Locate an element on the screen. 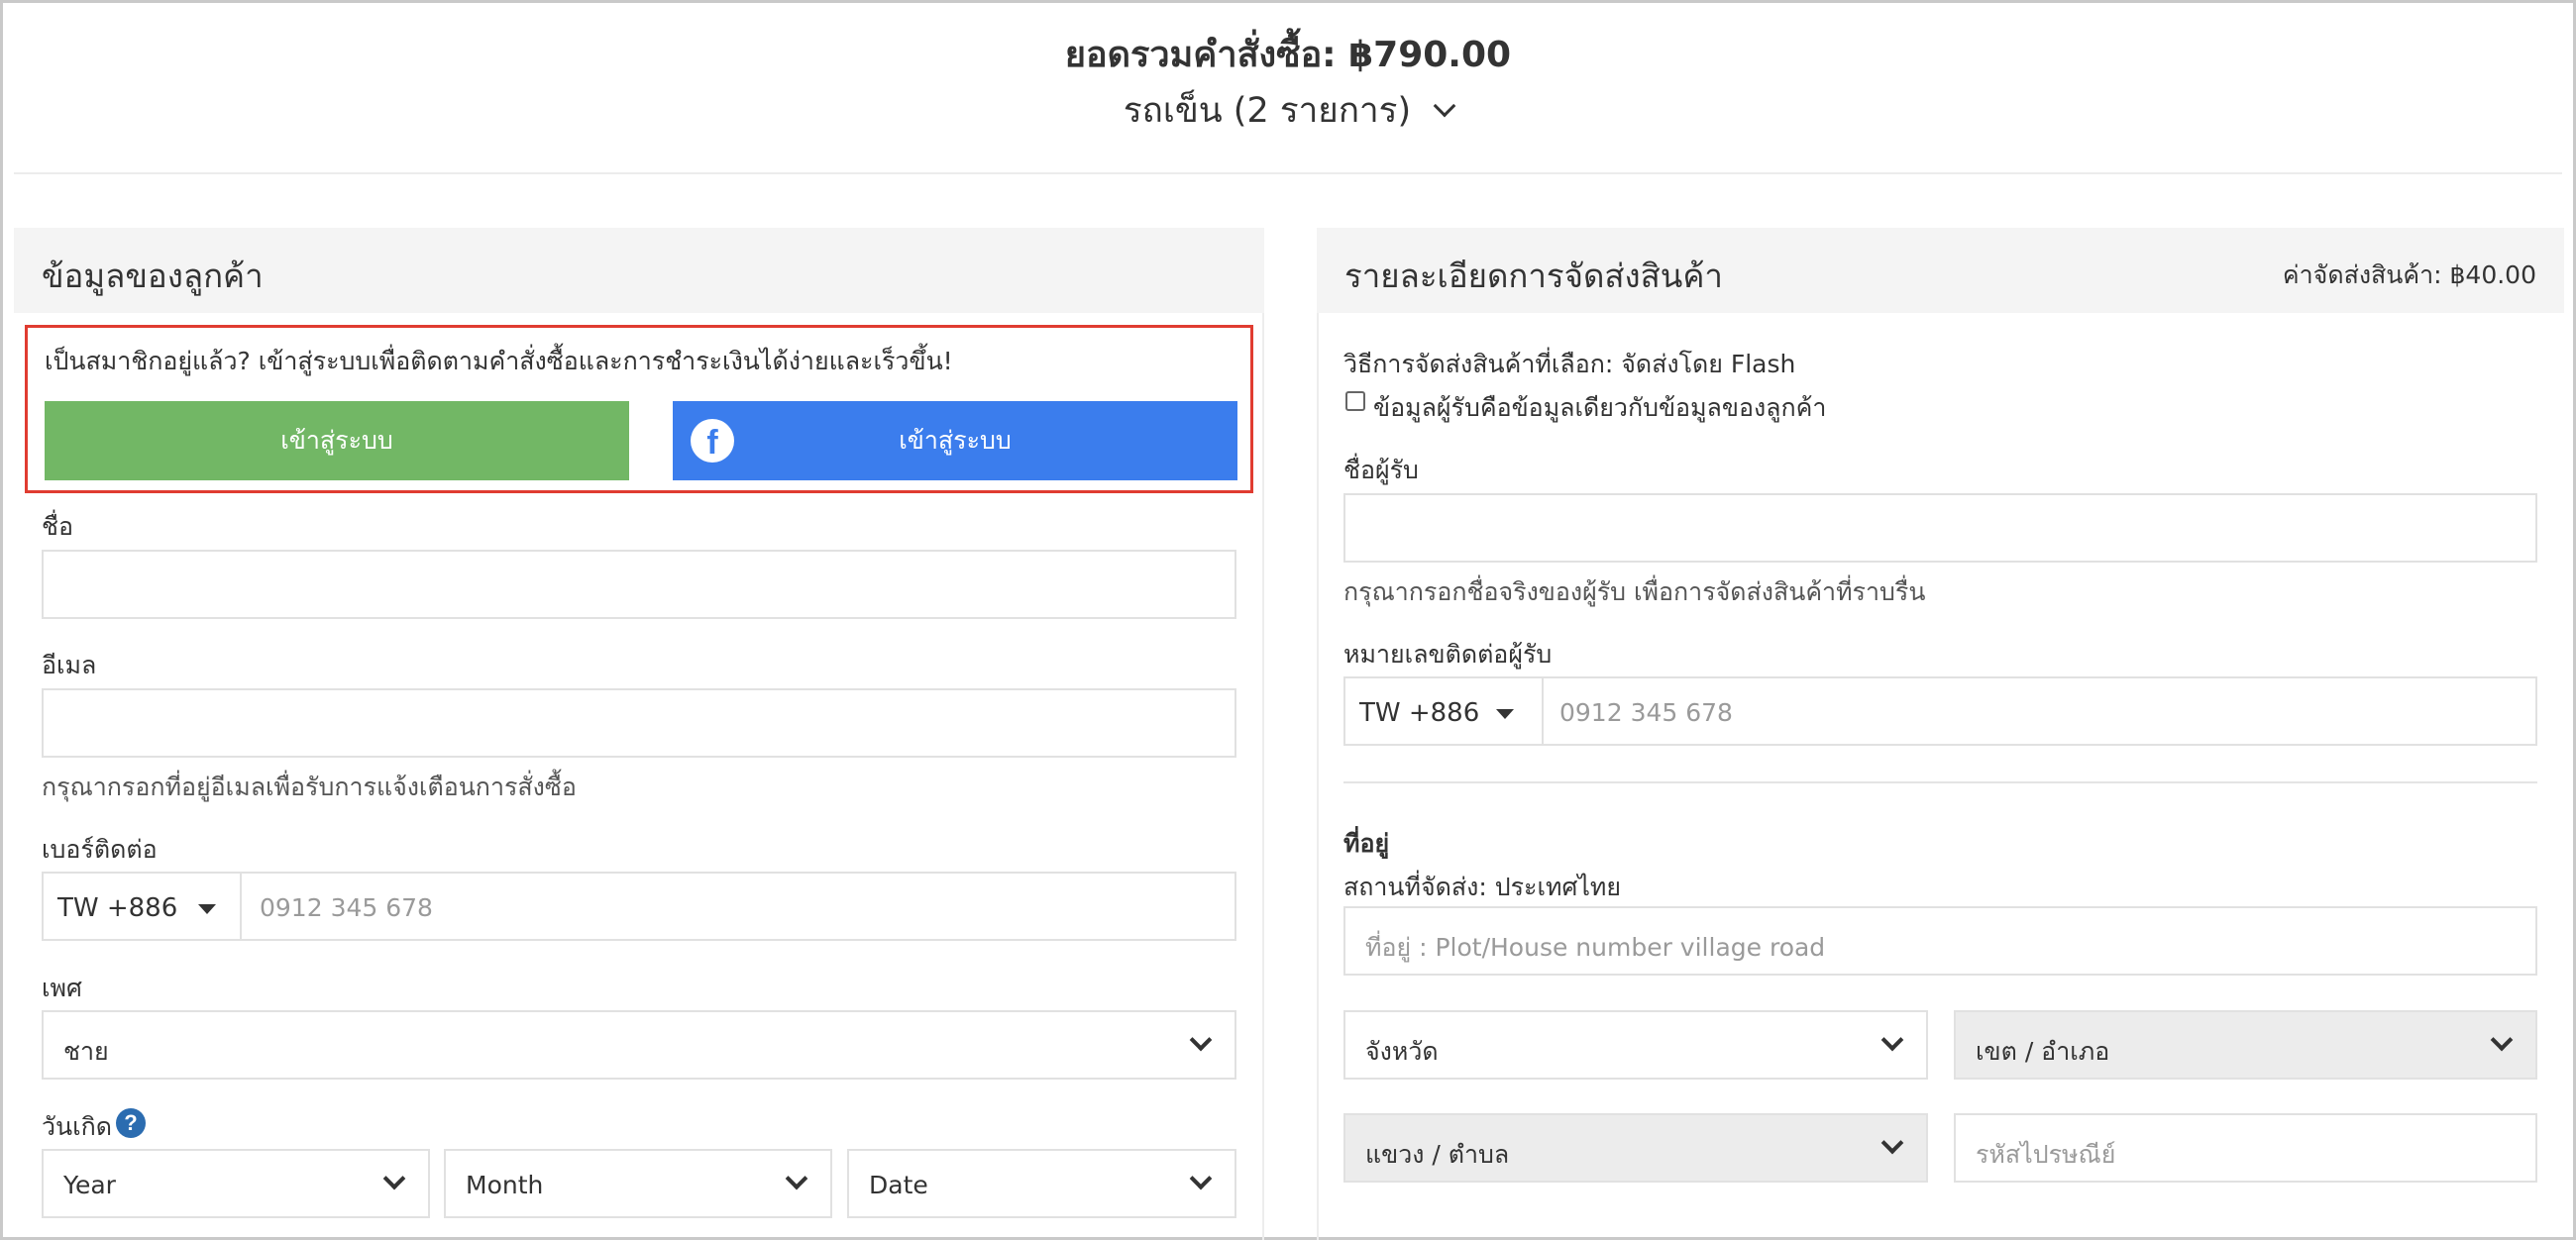  recipient-name-label: ชื่อผู้รับ is located at coordinates (1381, 470).